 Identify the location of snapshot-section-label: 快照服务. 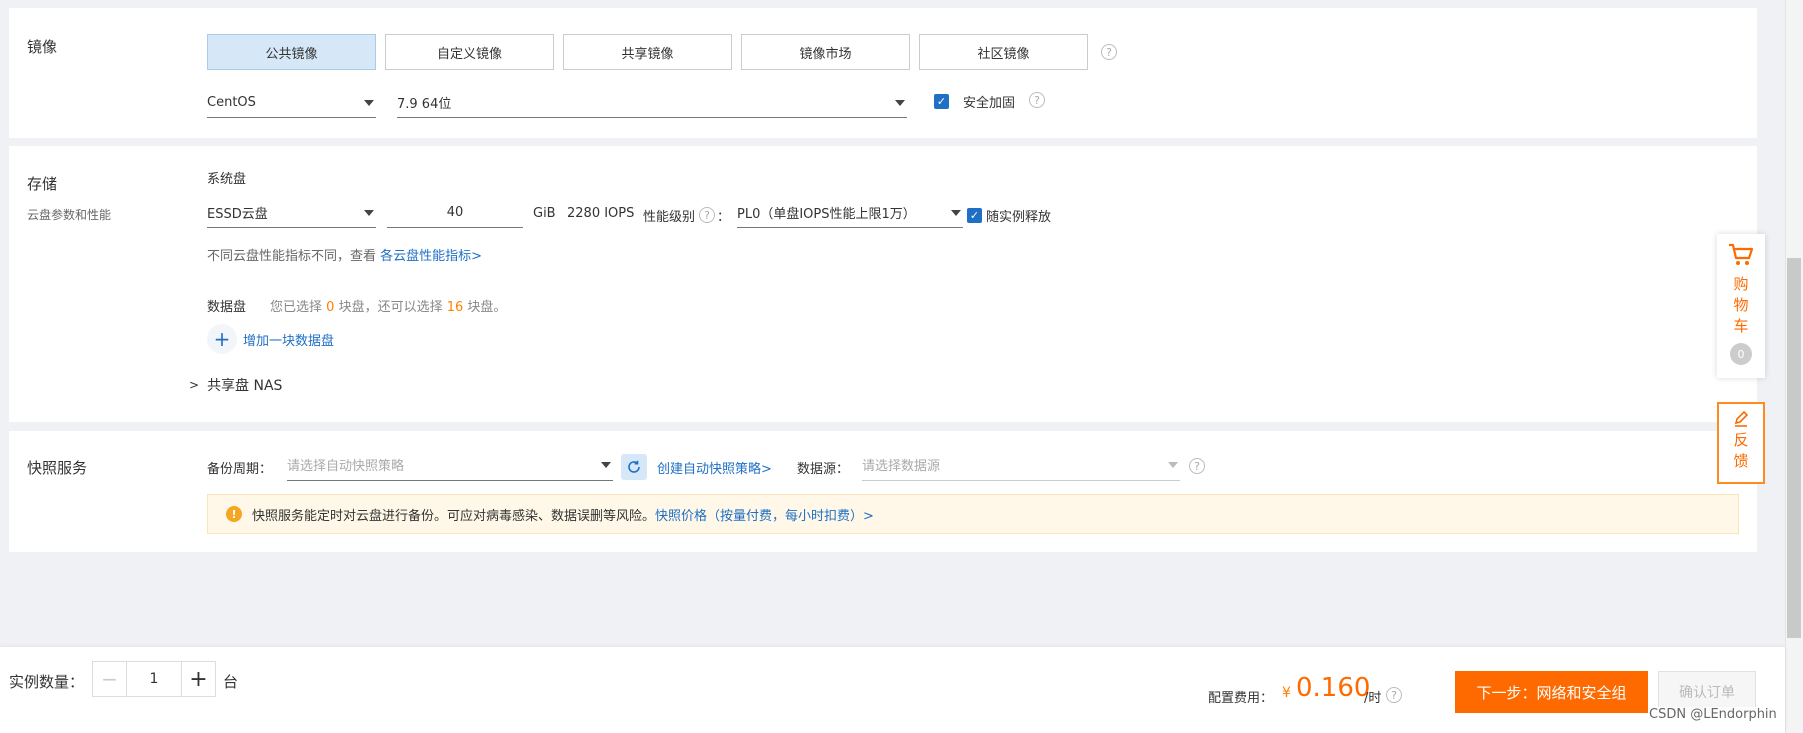
(57, 468).